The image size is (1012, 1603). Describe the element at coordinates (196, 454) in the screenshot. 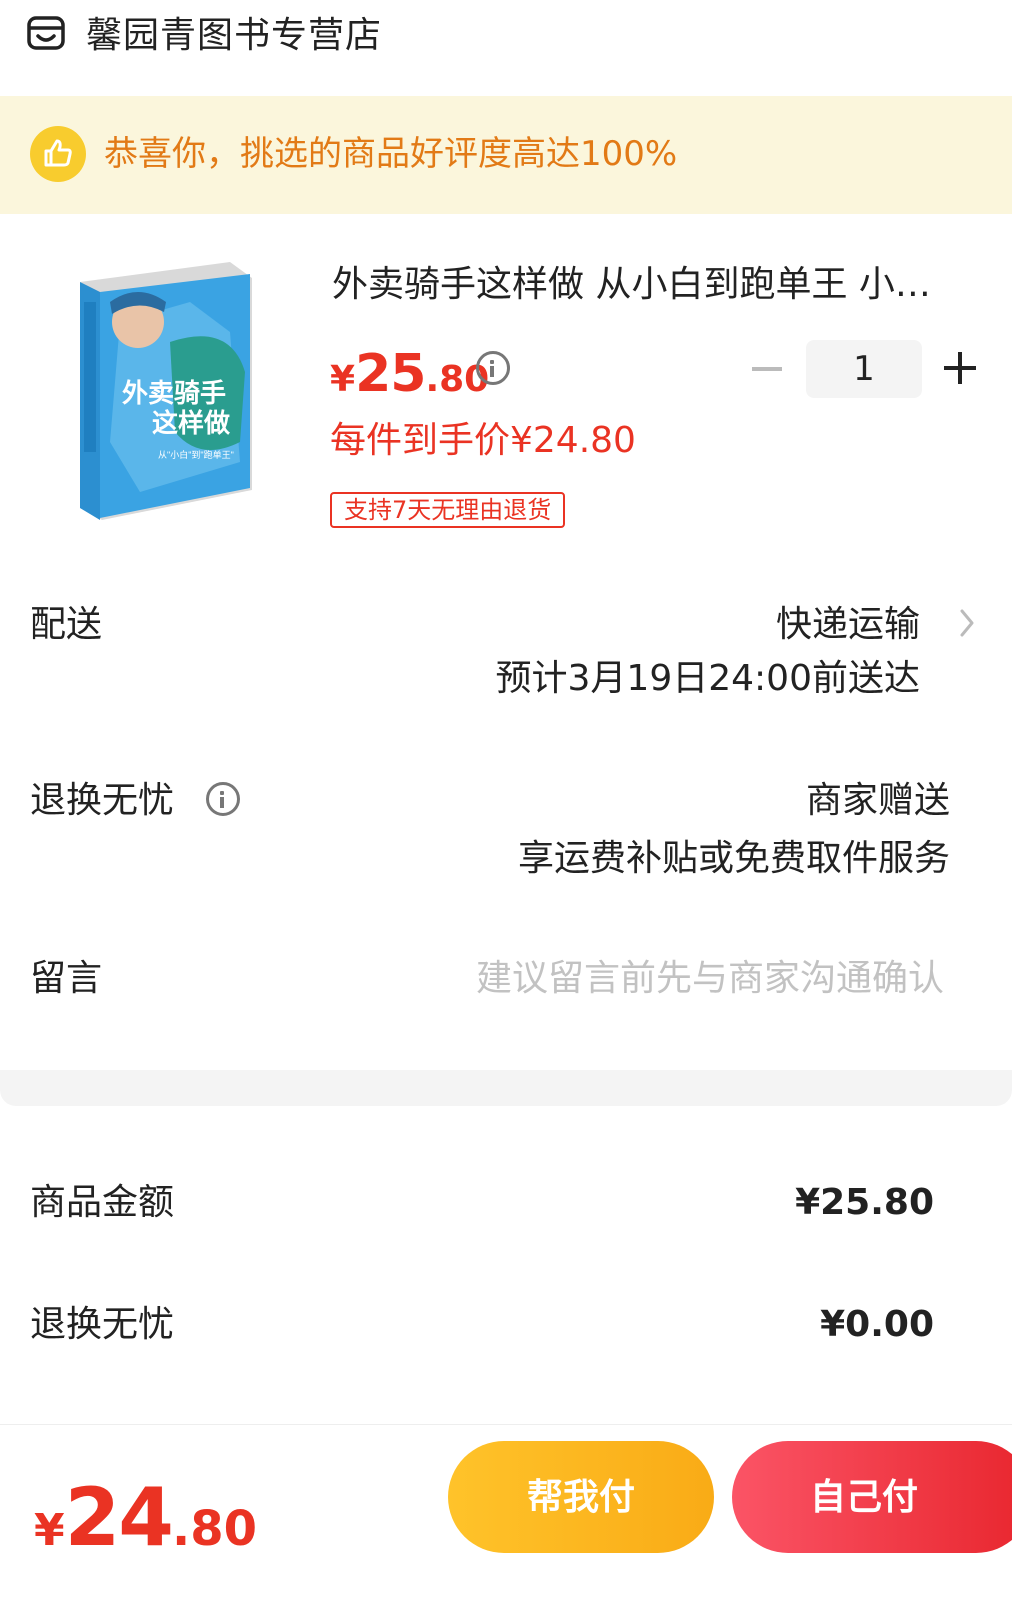

I see `cover-subtitle: 从"小白"到"跑单王"` at that location.